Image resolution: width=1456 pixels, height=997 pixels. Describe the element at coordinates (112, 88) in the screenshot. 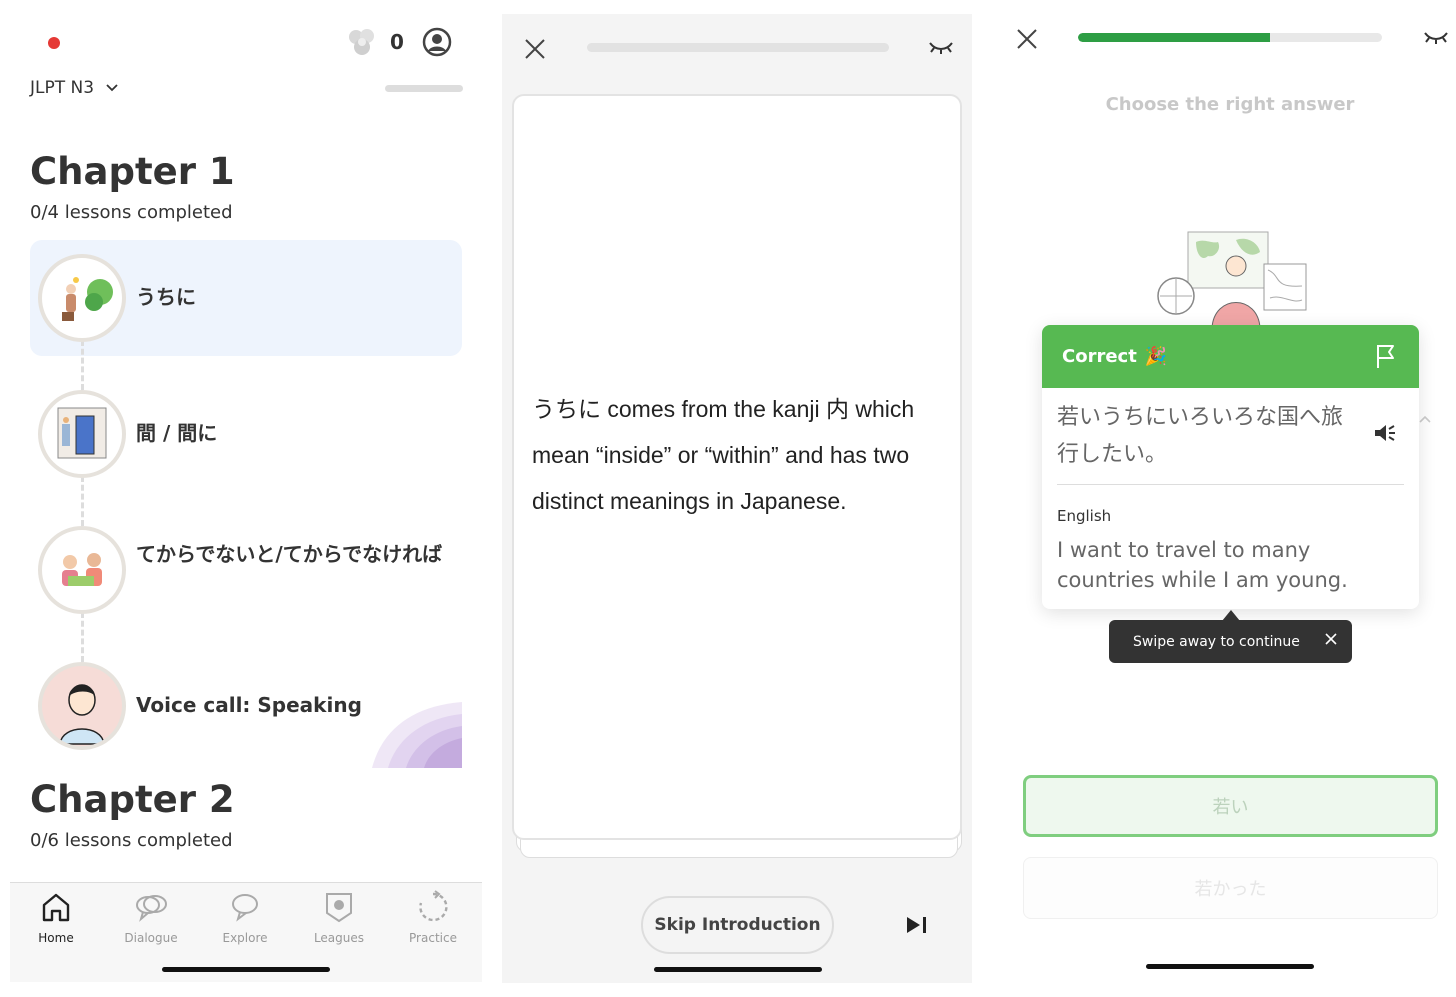

I see `chevron-down-icon` at that location.